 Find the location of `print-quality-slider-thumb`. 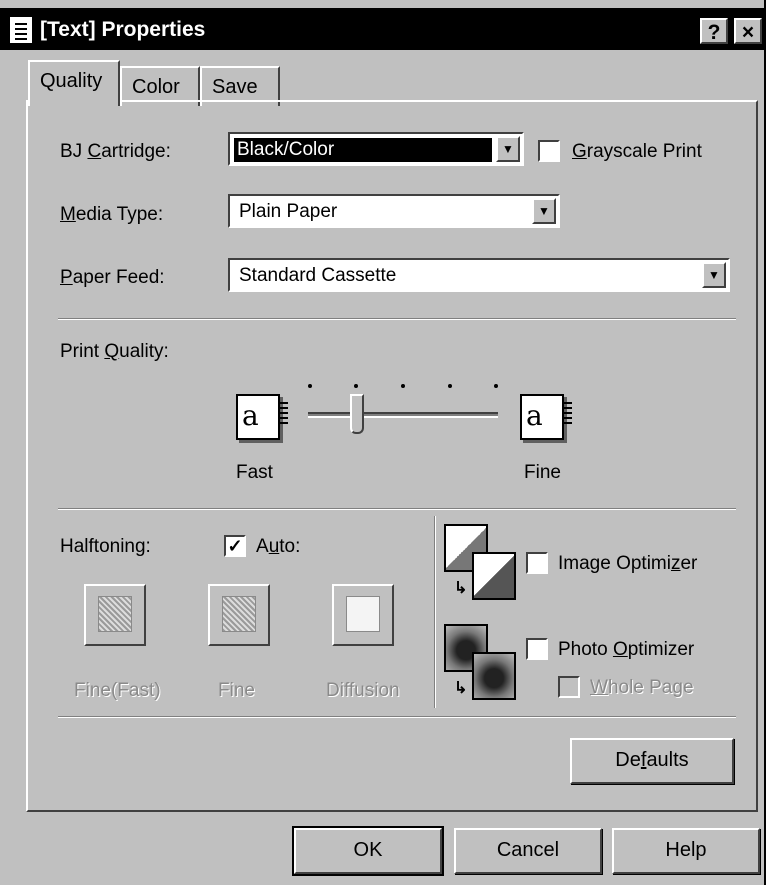

print-quality-slider-thumb is located at coordinates (356, 414).